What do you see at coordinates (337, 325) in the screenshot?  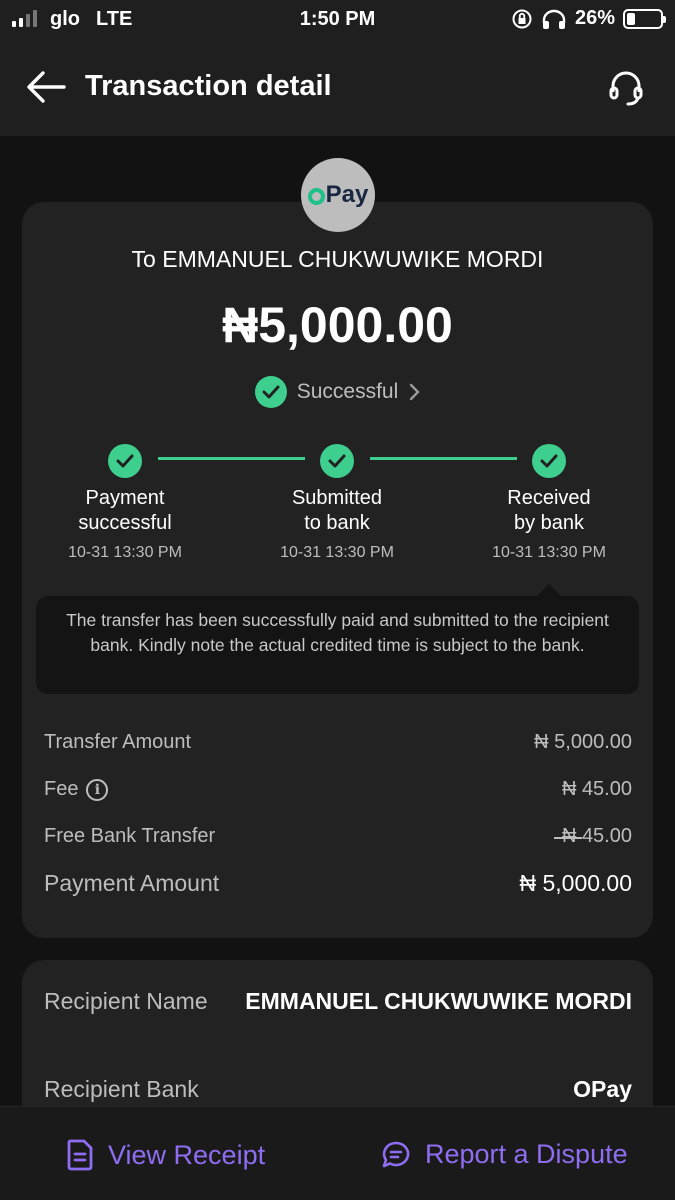 I see `transaction-amount: ₦5,000.00` at bounding box center [337, 325].